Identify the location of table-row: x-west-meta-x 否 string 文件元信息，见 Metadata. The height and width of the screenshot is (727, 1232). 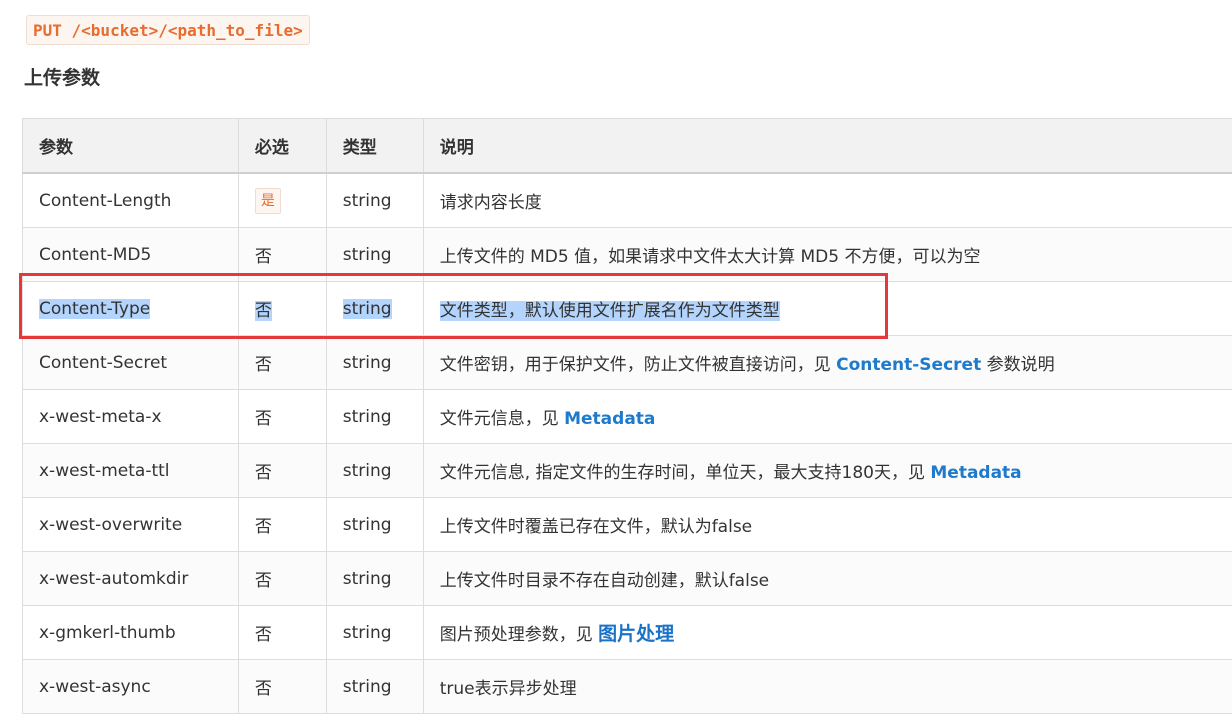
(627, 416).